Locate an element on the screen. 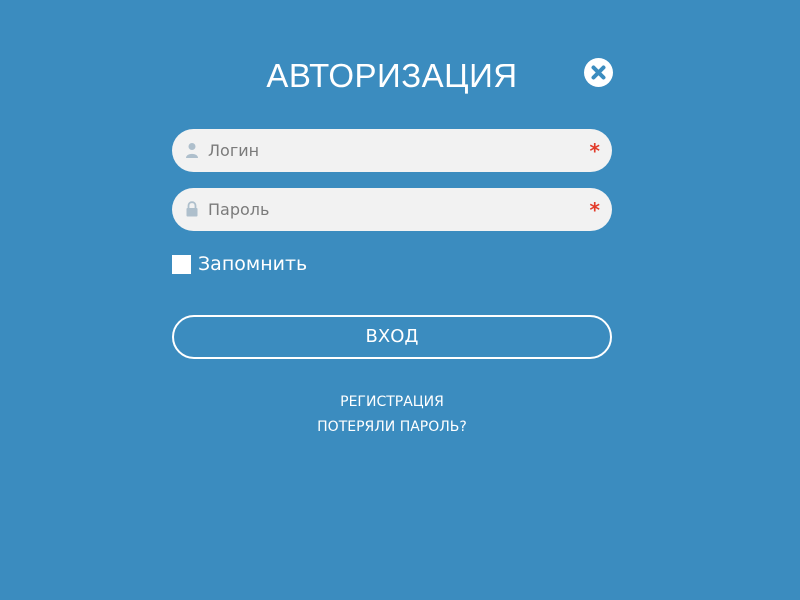 This screenshot has width=800, height=600. checkbox-box is located at coordinates (181, 264).